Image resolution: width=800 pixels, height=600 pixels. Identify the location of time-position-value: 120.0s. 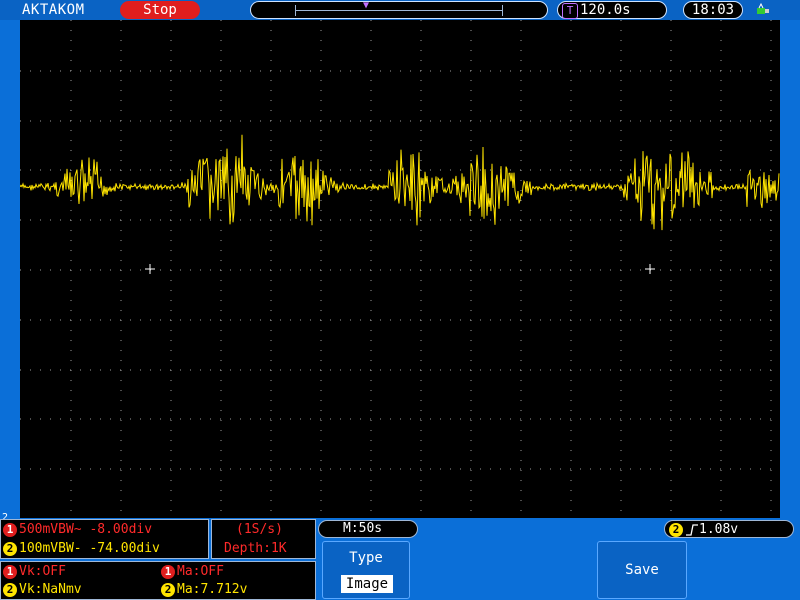
(605, 10).